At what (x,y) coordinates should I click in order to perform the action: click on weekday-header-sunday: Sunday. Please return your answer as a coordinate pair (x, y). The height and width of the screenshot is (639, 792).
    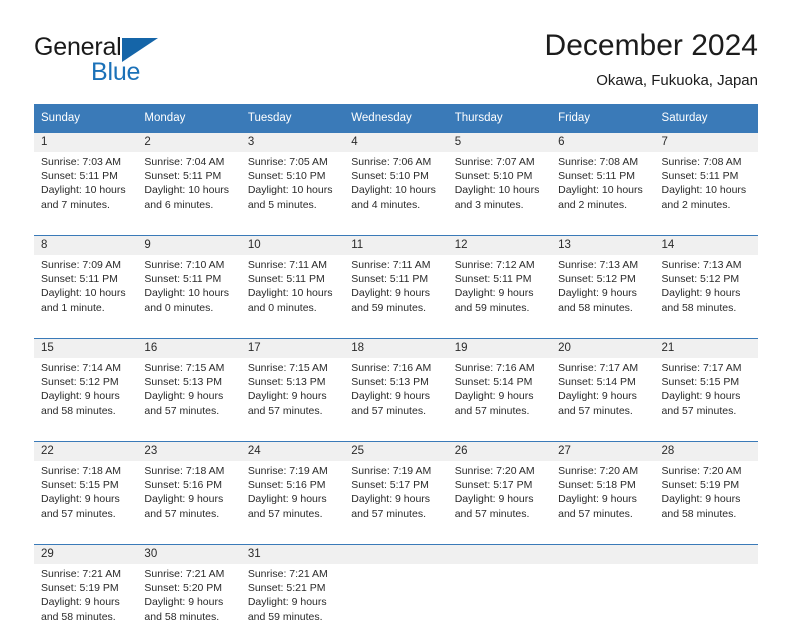
    Looking at the image, I should click on (85, 118).